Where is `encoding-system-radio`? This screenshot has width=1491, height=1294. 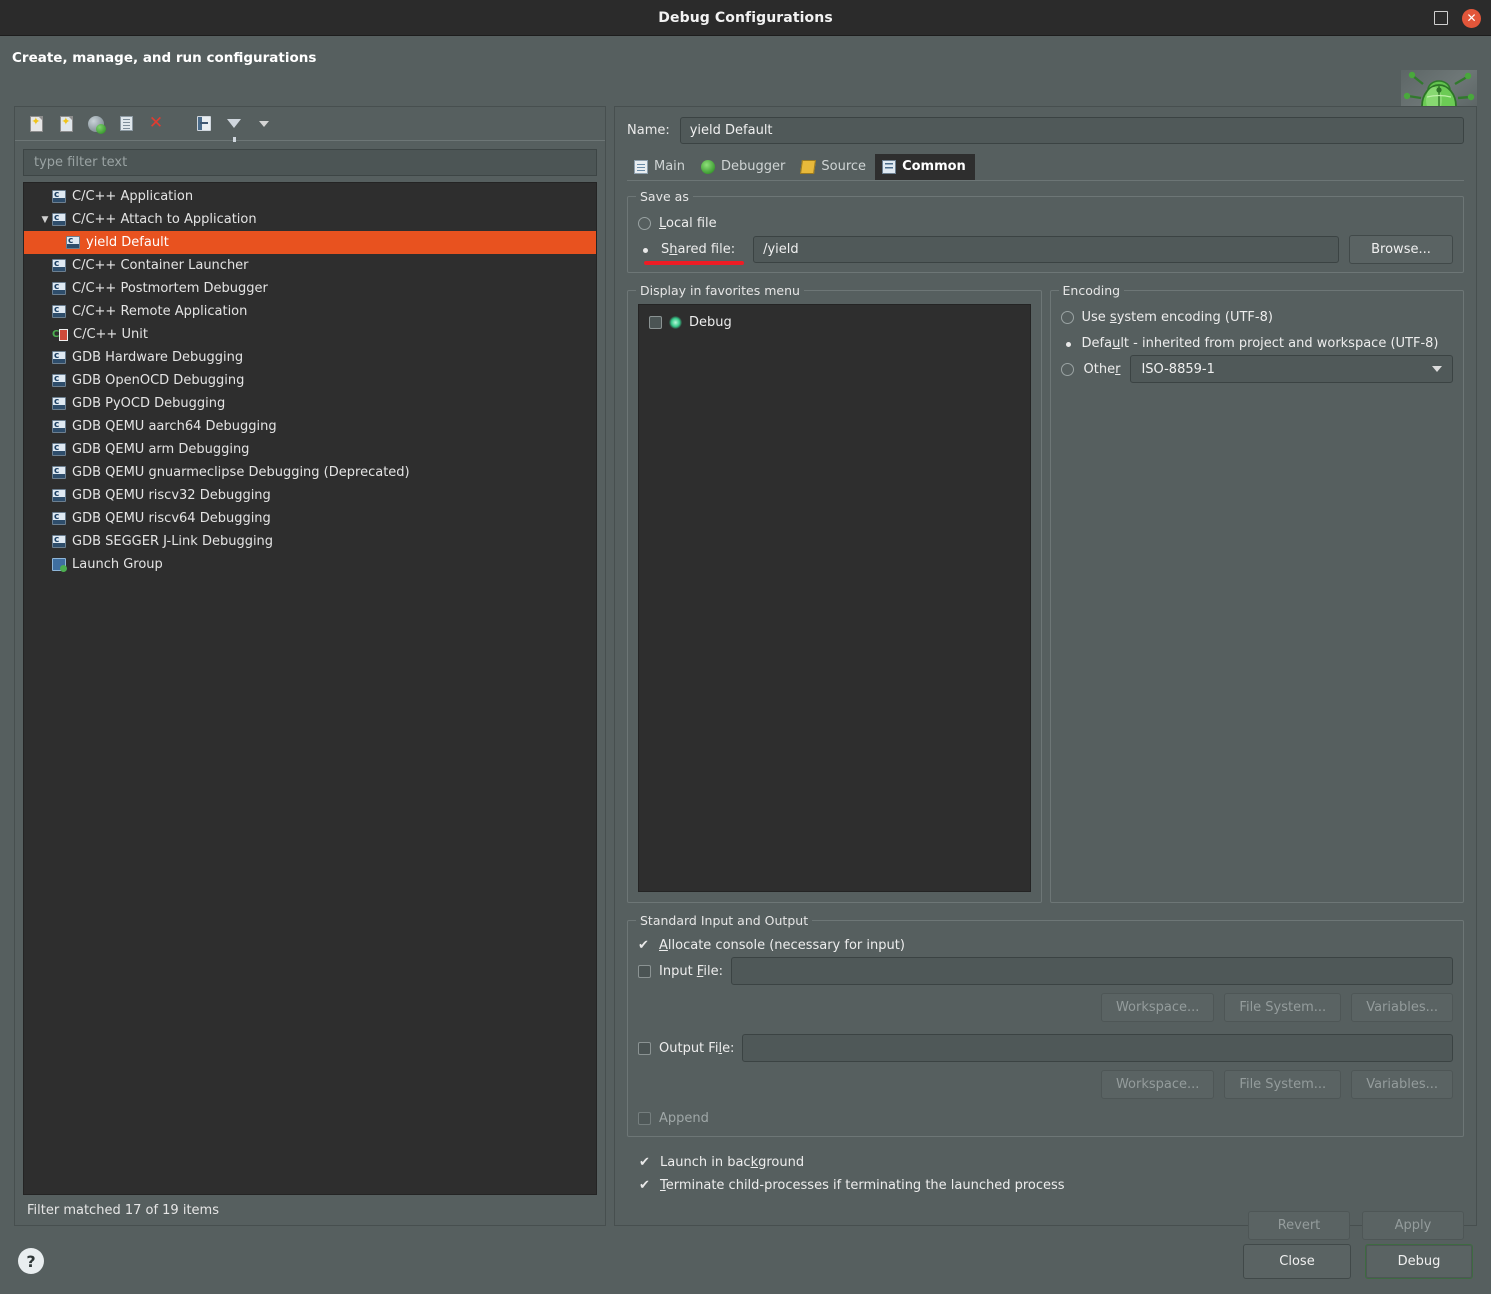 encoding-system-radio is located at coordinates (1067, 317).